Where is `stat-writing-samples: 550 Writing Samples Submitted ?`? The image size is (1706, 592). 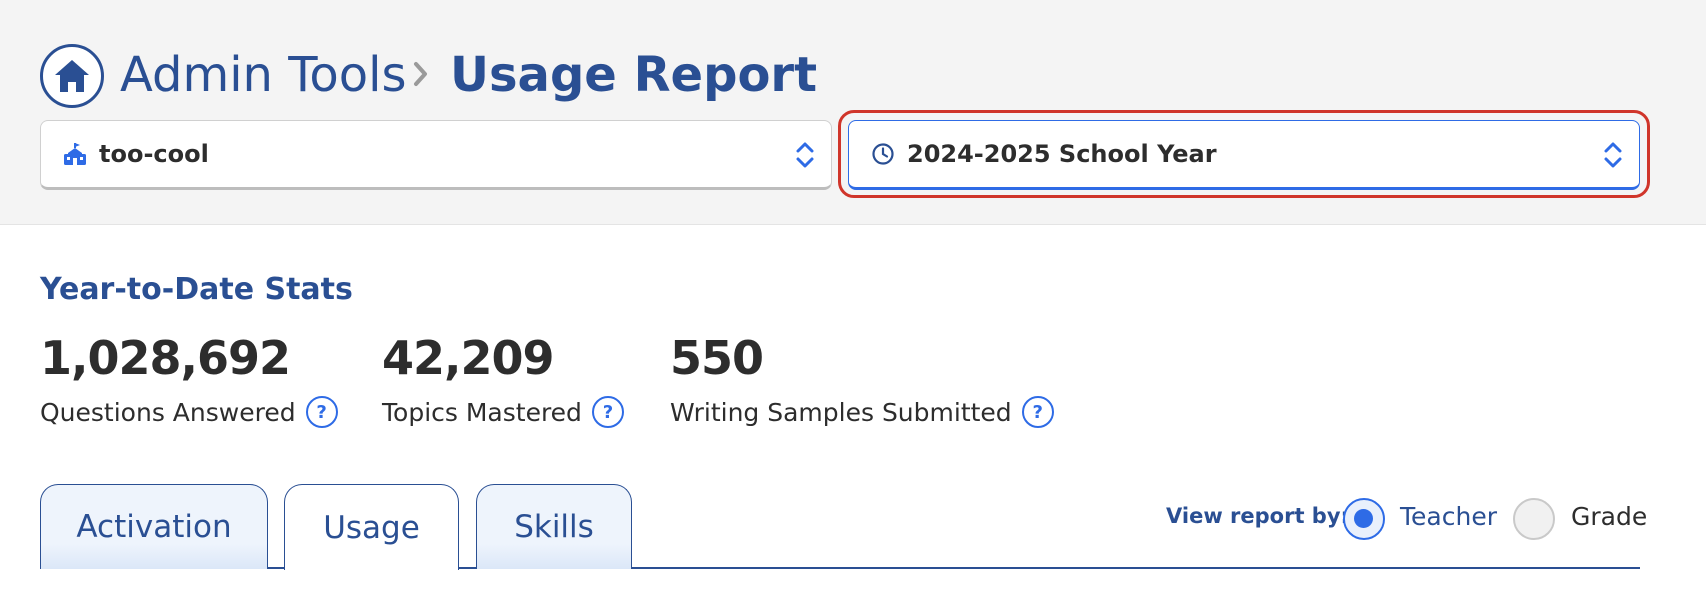
stat-writing-samples: 550 Writing Samples Submitted ? is located at coordinates (862, 379).